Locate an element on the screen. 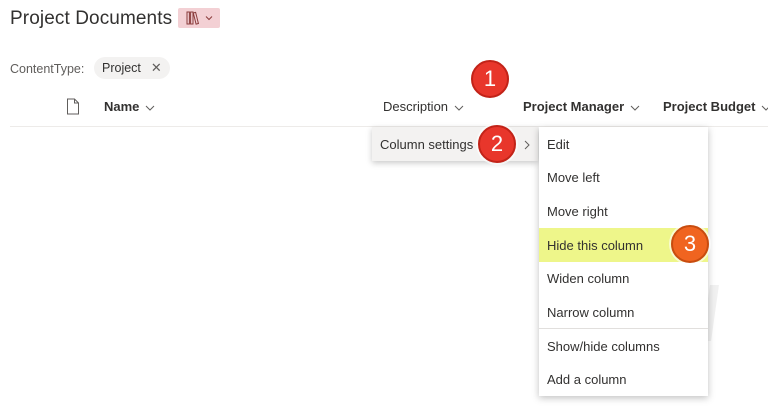 This screenshot has height=406, width=768. callout-badge: 1 is located at coordinates (490, 79).